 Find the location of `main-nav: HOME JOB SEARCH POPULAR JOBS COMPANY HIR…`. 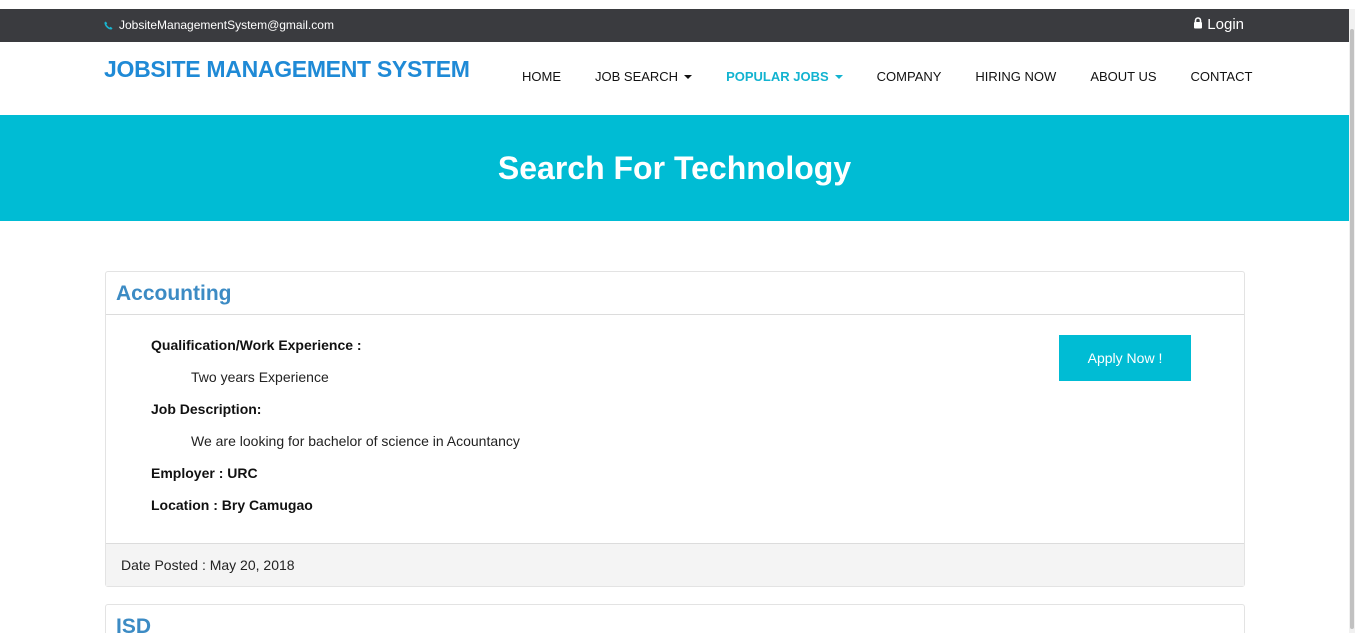

main-nav: HOME JOB SEARCH POPULAR JOBS COMPANY HIR… is located at coordinates (887, 76).